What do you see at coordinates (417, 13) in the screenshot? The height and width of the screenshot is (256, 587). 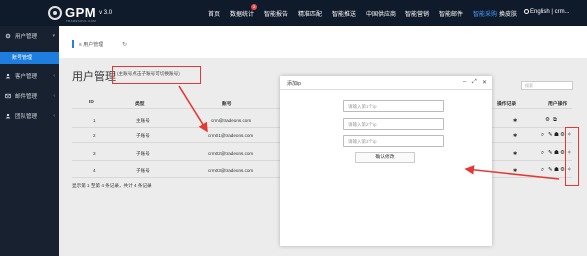 I see `nav-smart-marketing: 智能营销` at bounding box center [417, 13].